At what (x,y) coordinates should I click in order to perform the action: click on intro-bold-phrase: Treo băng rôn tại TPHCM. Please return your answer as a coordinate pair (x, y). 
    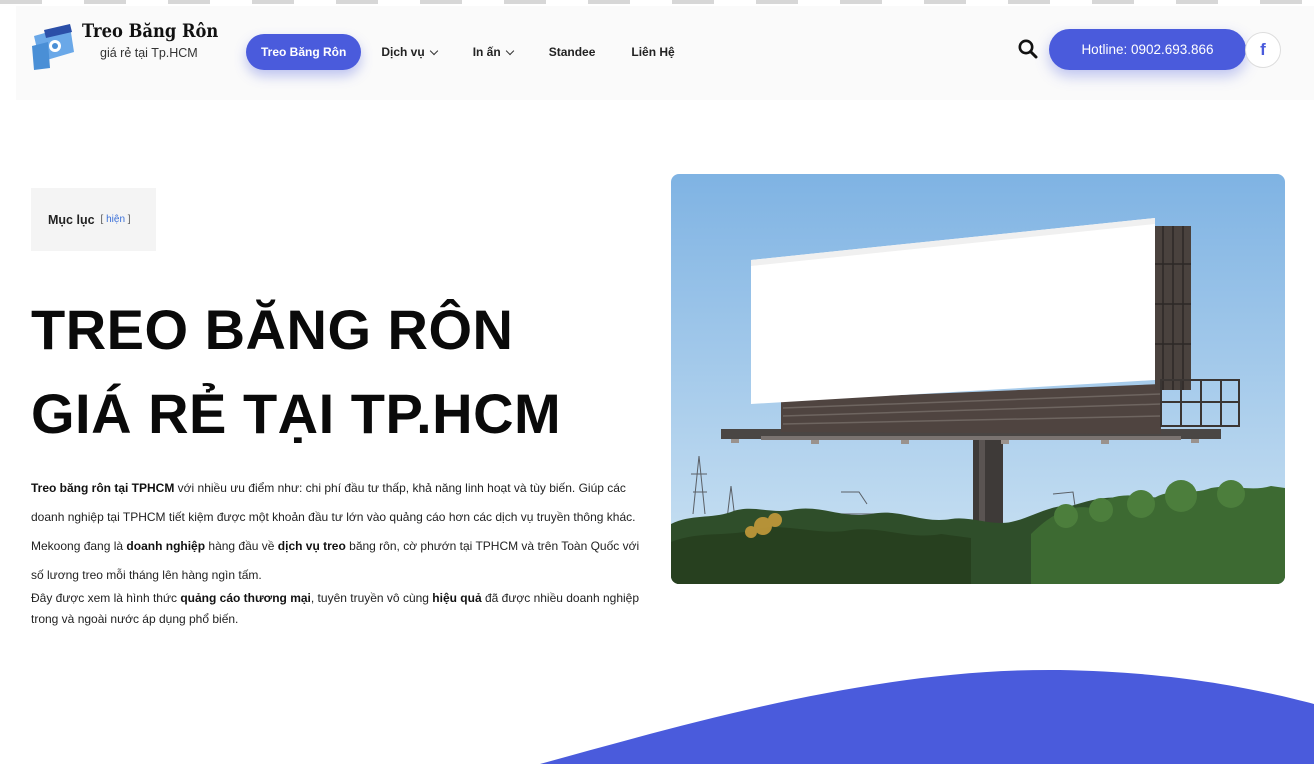
    Looking at the image, I should click on (103, 488).